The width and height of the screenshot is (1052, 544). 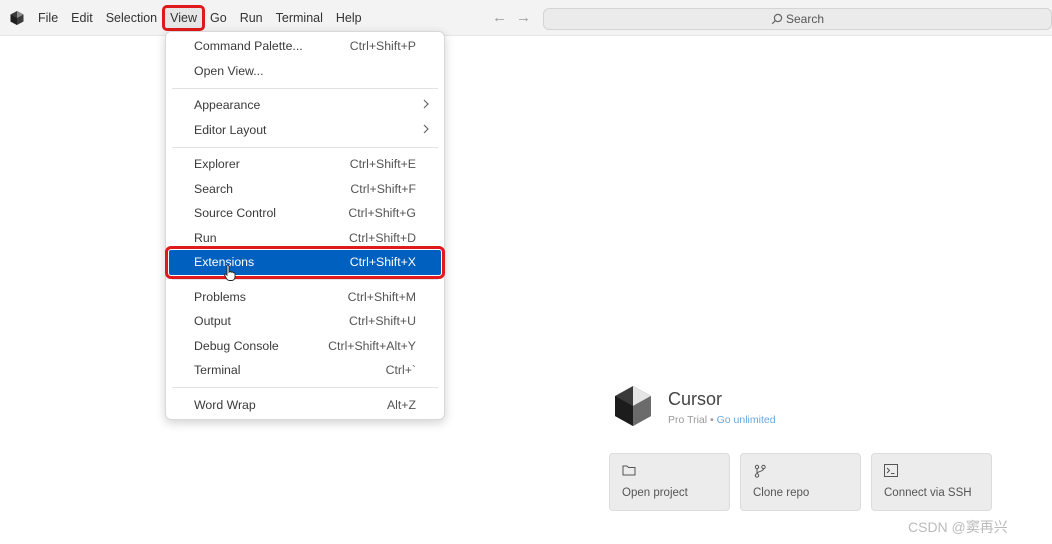 I want to click on go-unlimited-link: Go unlimited, so click(x=746, y=420).